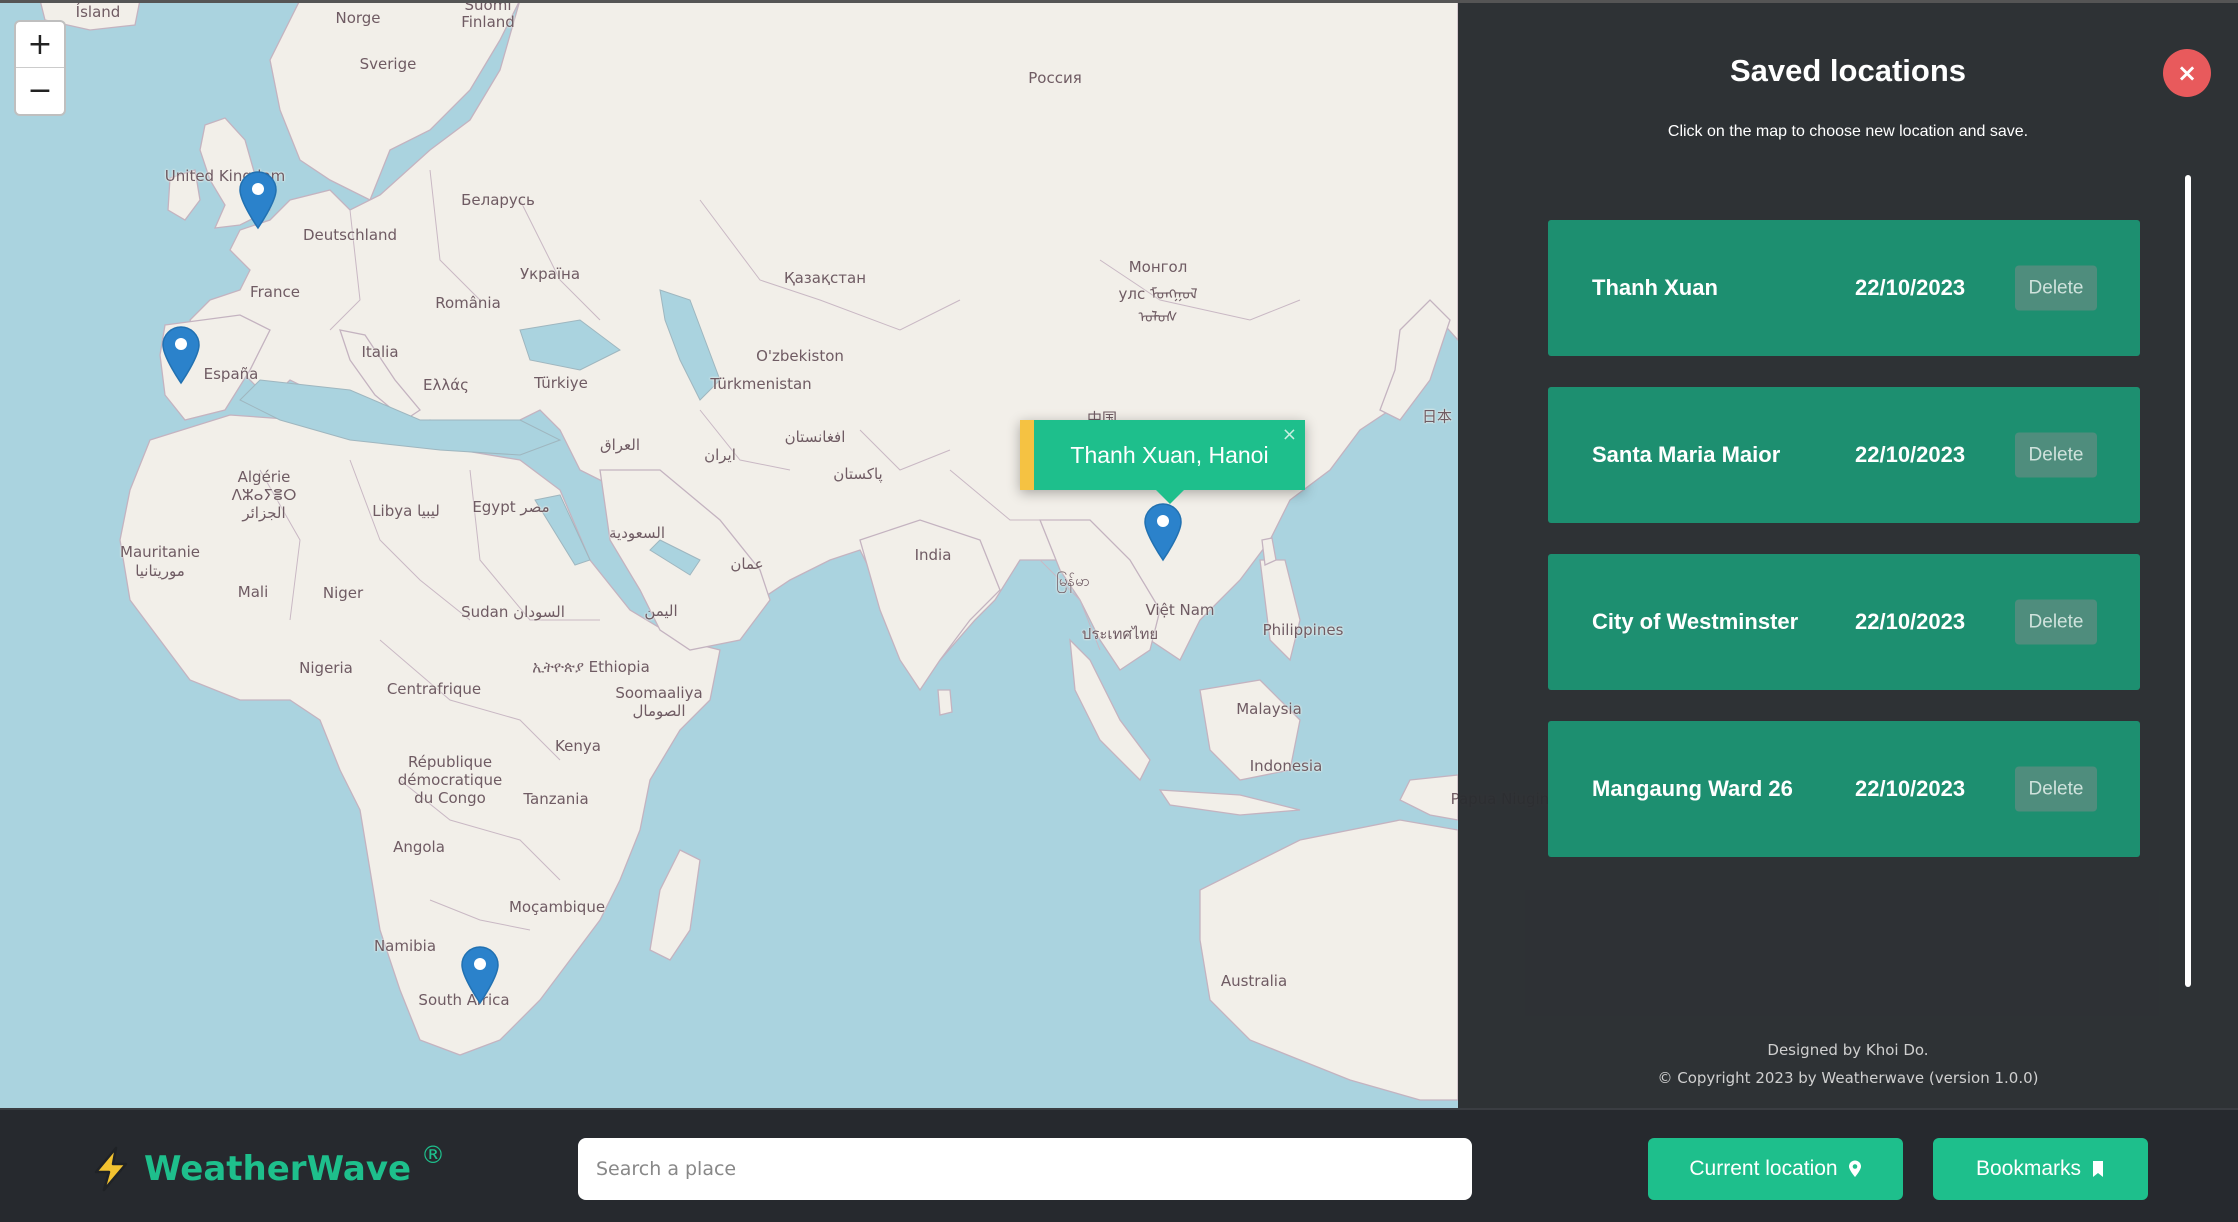 This screenshot has height=1222, width=2238. Describe the element at coordinates (1686, 454) in the screenshot. I see `location-name: Santa Maria Maior` at that location.